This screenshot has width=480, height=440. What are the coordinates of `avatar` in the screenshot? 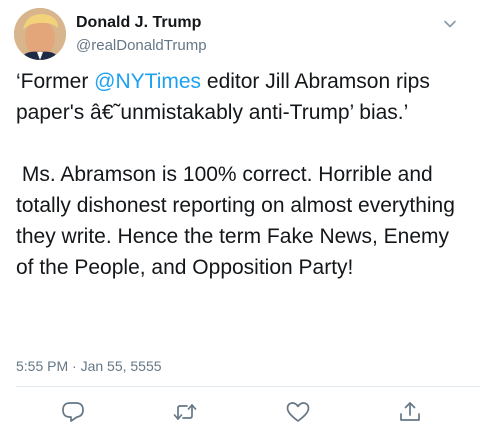 It's located at (40, 34).